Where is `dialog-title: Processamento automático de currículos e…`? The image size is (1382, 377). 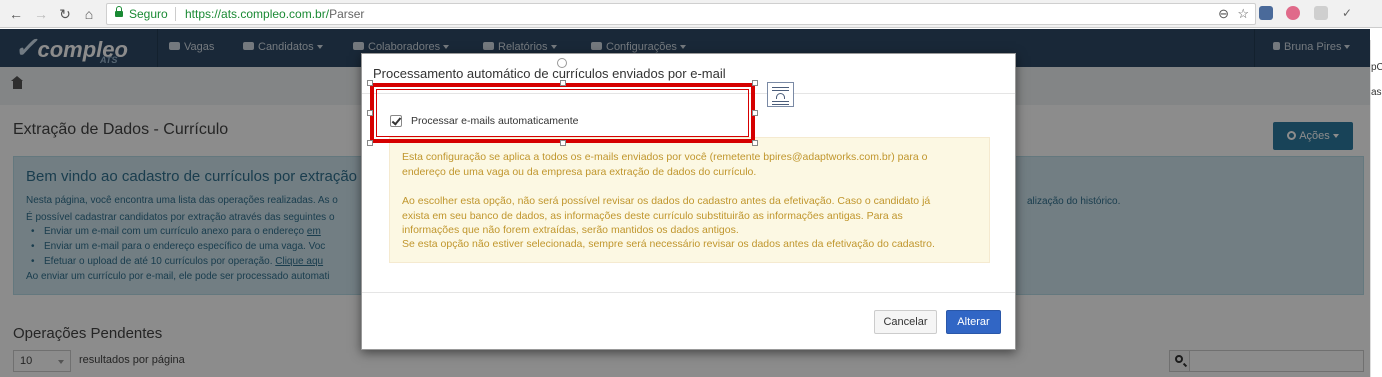
dialog-title: Processamento automático de currículos e… is located at coordinates (549, 73).